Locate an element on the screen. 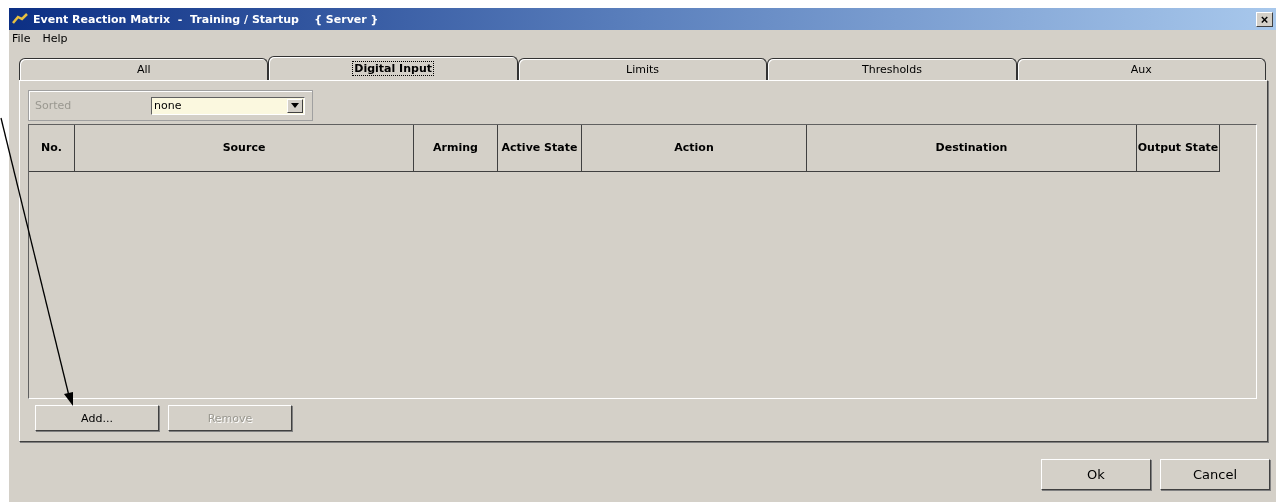  column-header: Arming is located at coordinates (456, 148).